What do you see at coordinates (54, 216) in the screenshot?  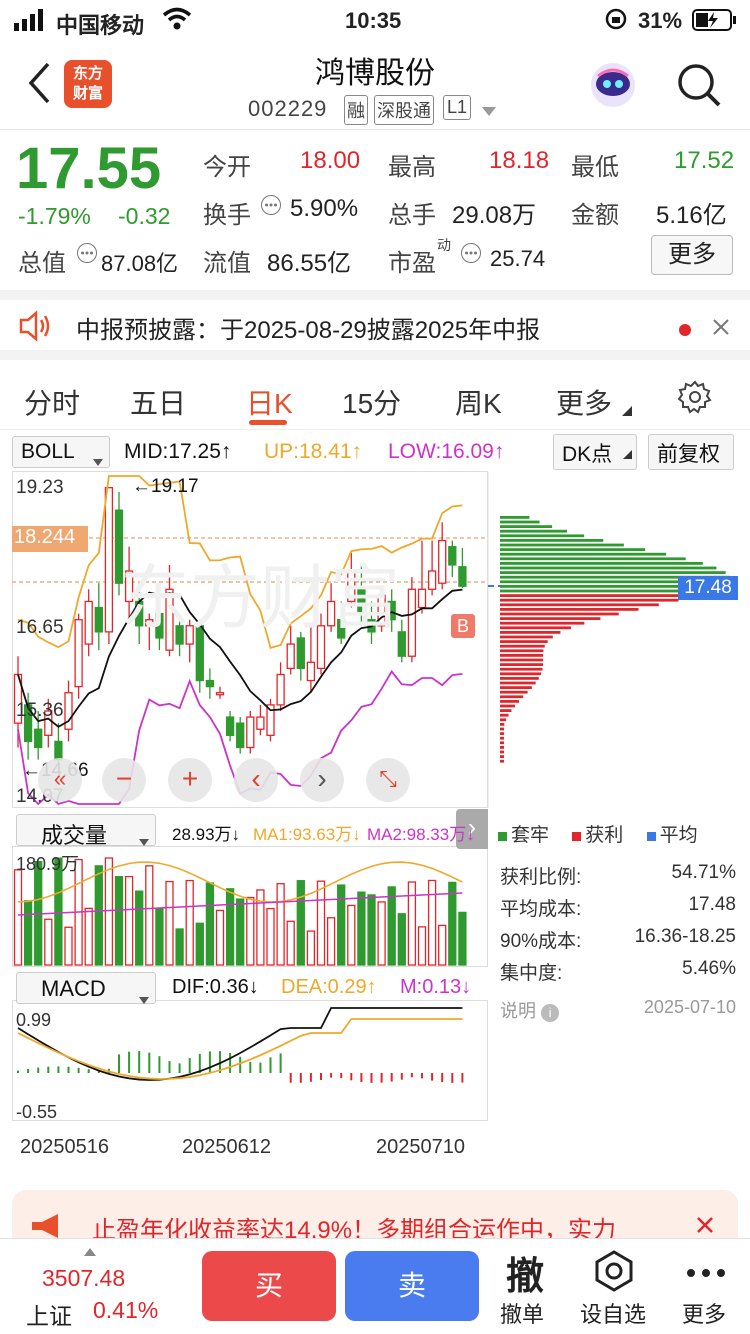 I see `change-percent: -1.79%` at bounding box center [54, 216].